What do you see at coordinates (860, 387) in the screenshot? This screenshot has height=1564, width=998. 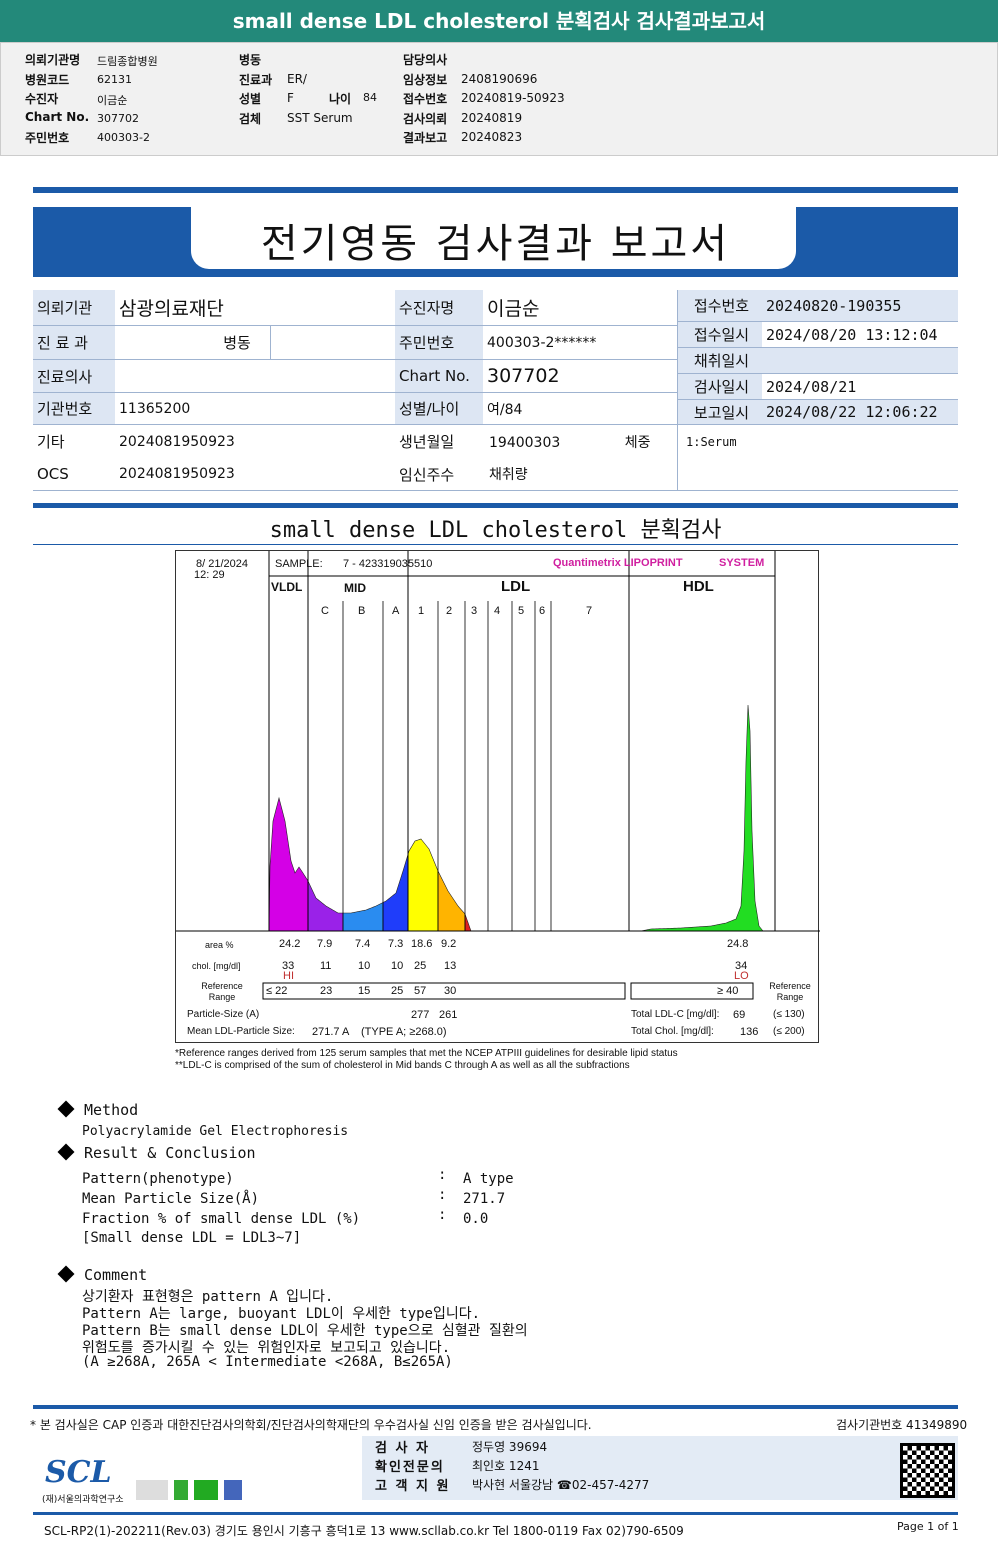 I see `table-value: 2024/08/21` at bounding box center [860, 387].